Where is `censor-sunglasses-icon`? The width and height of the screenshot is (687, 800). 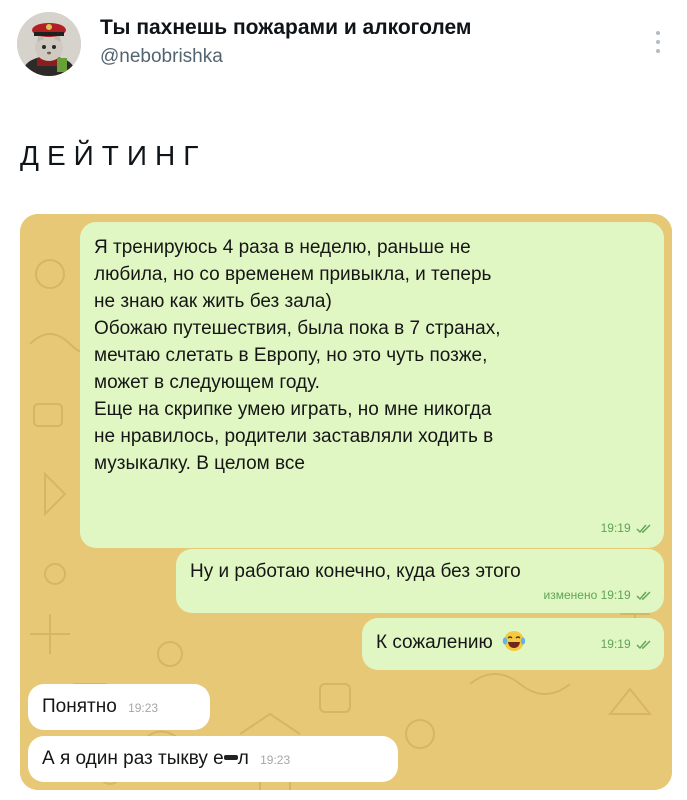 censor-sunglasses-icon is located at coordinates (229, 757).